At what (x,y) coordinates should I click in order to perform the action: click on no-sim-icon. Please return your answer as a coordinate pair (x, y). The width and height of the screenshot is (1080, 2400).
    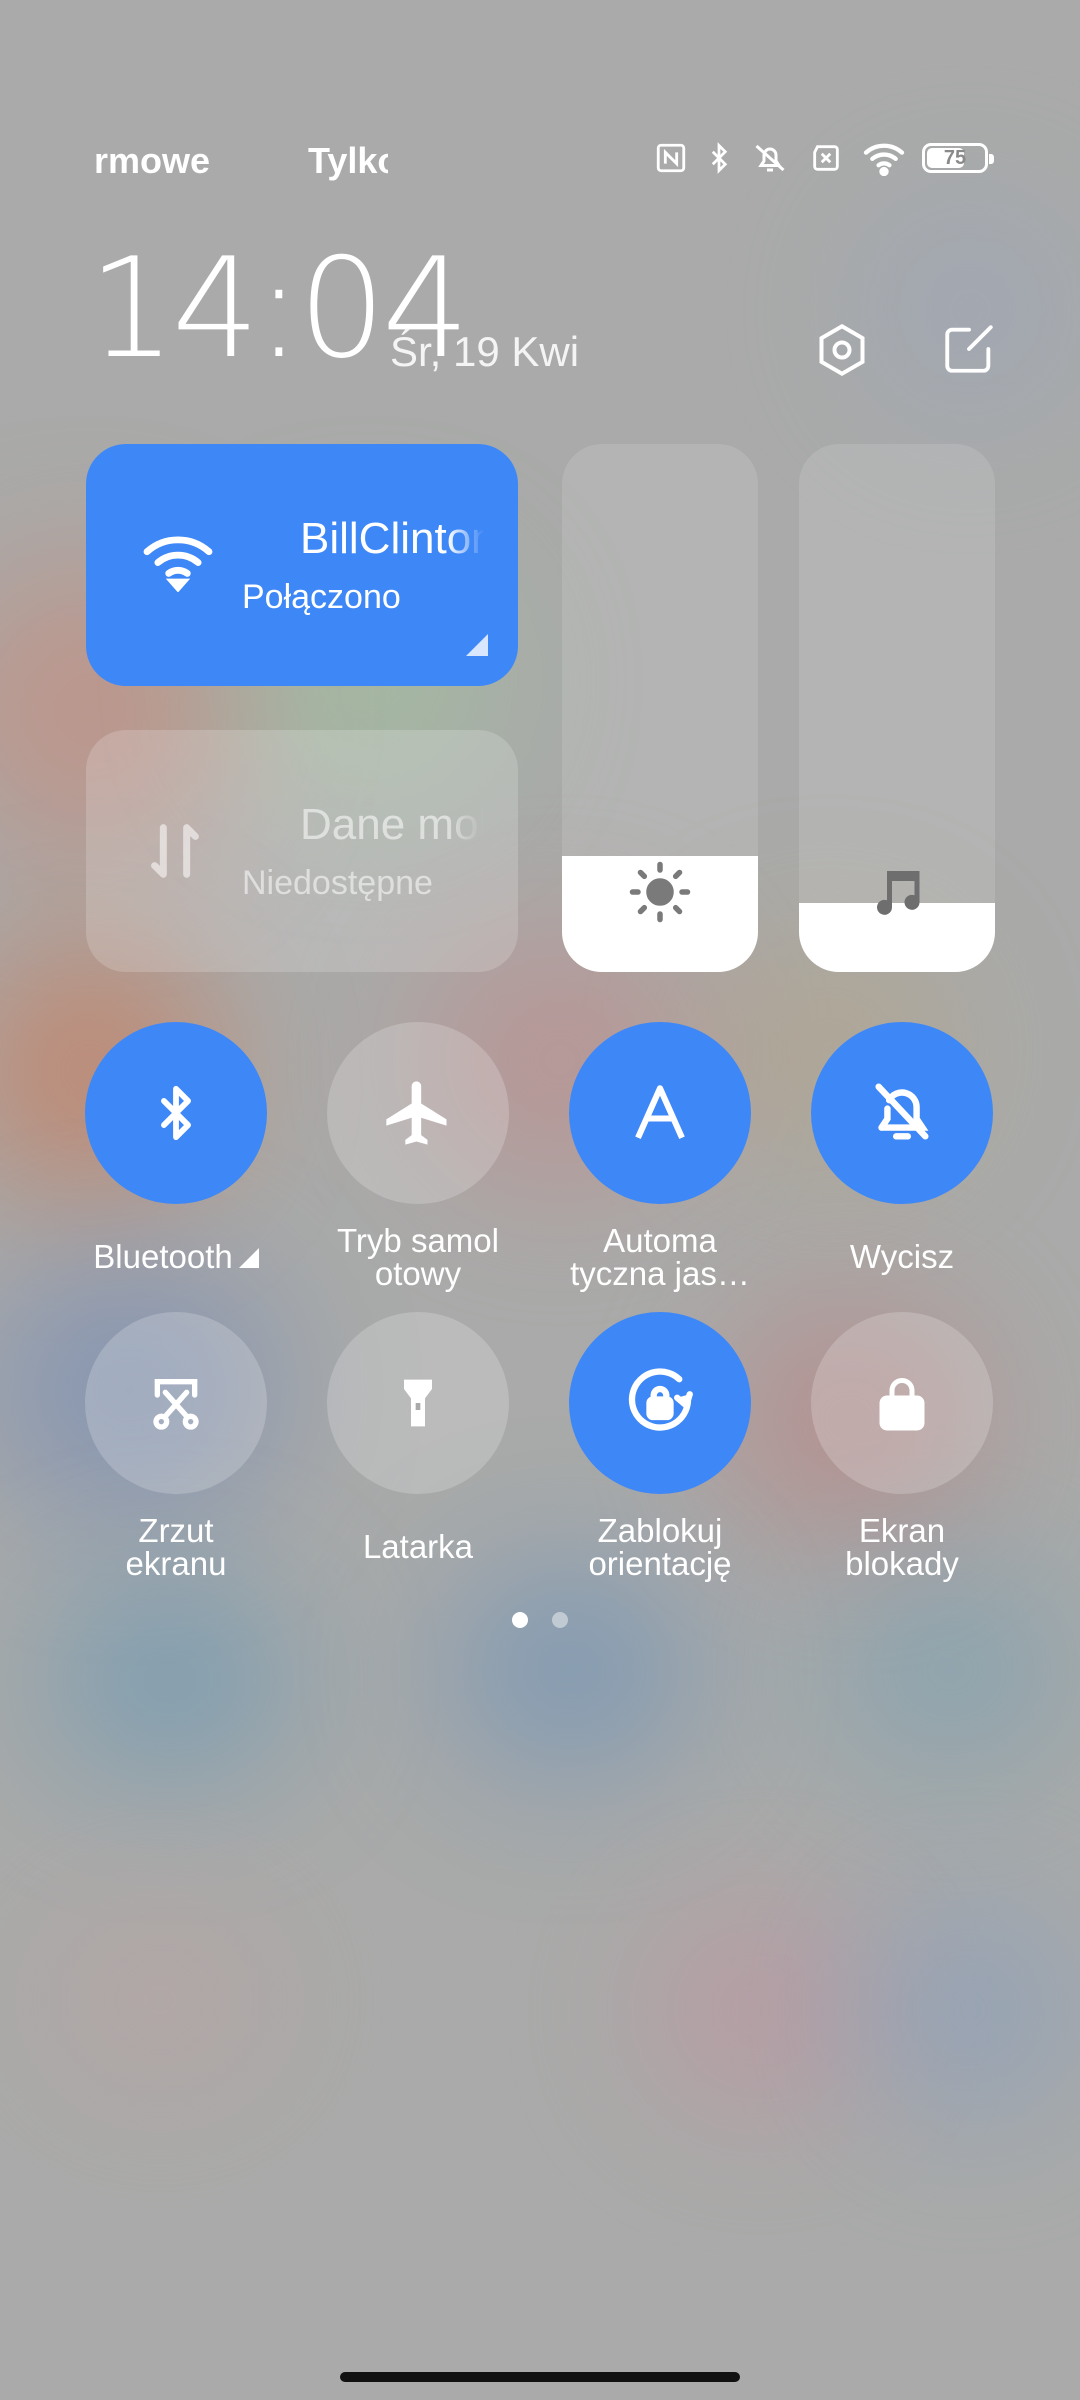
    Looking at the image, I should click on (826, 158).